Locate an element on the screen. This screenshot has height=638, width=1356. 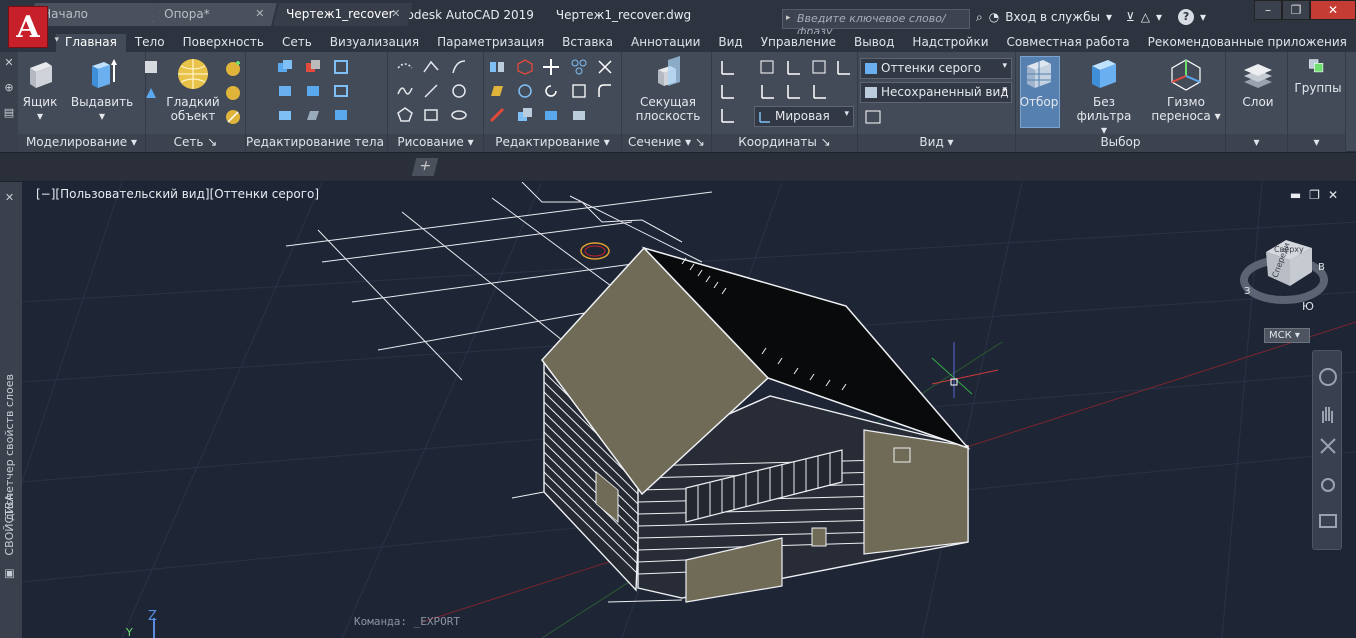
pin-icon: ⊕ is located at coordinates (8, 87).